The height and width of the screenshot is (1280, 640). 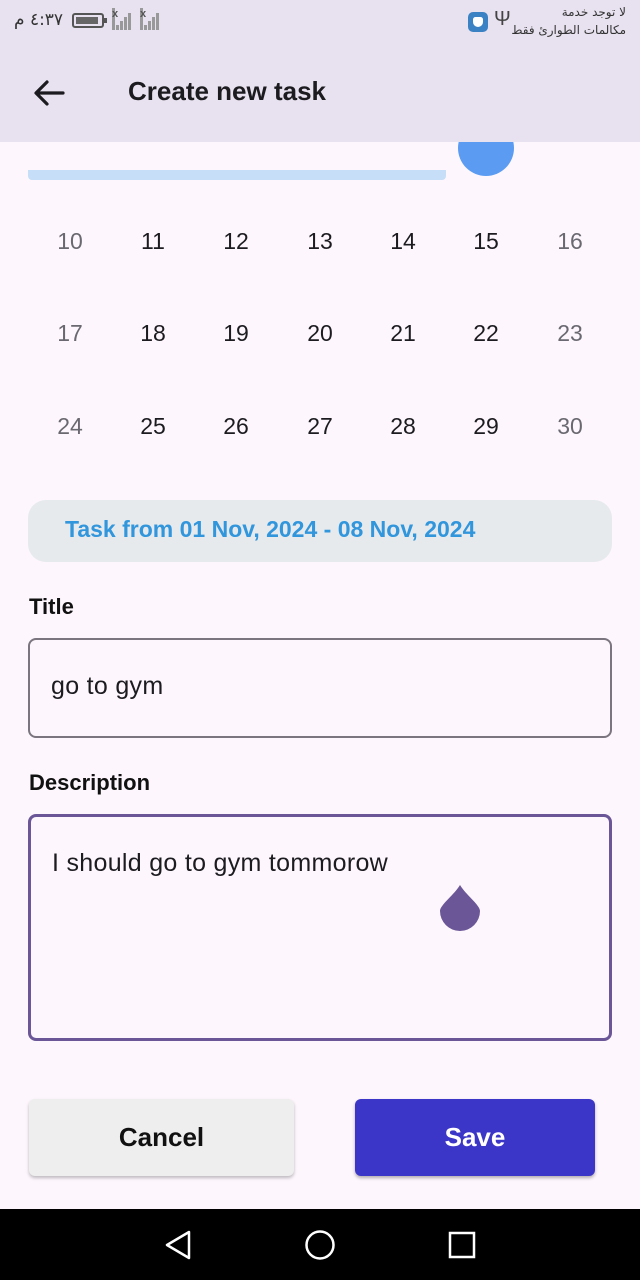 What do you see at coordinates (270, 529) in the screenshot?
I see `date-range-text: Task from 01 Nov, 2024 - 08 Nov, 2024` at bounding box center [270, 529].